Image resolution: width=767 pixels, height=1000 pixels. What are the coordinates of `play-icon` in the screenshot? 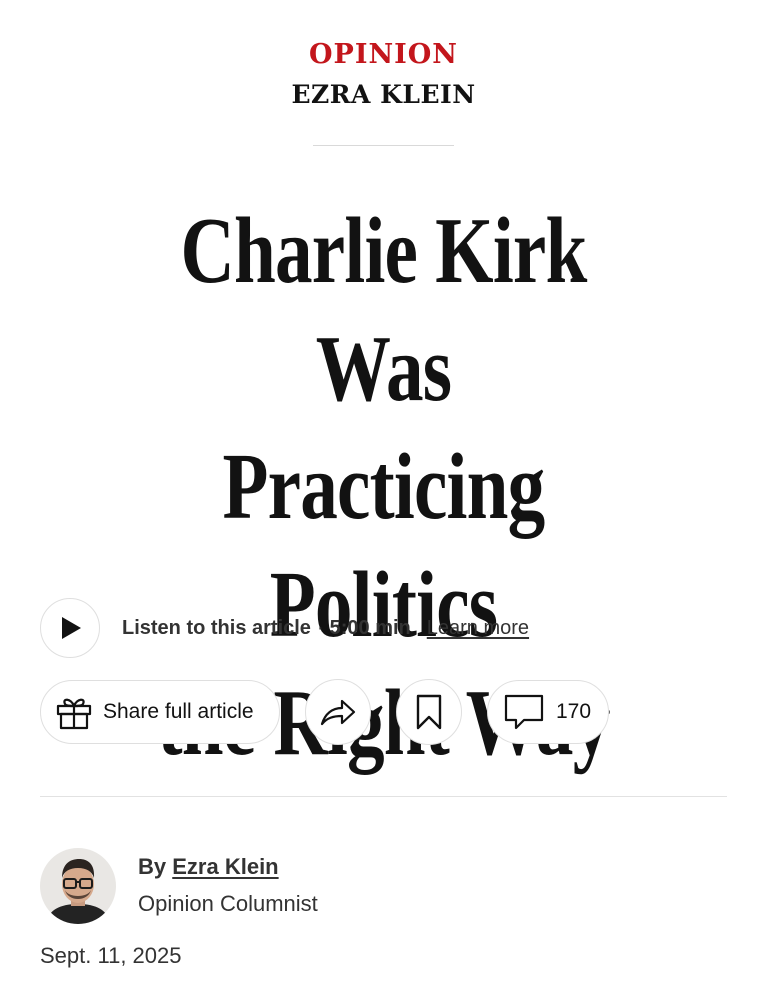 It's located at (71, 628).